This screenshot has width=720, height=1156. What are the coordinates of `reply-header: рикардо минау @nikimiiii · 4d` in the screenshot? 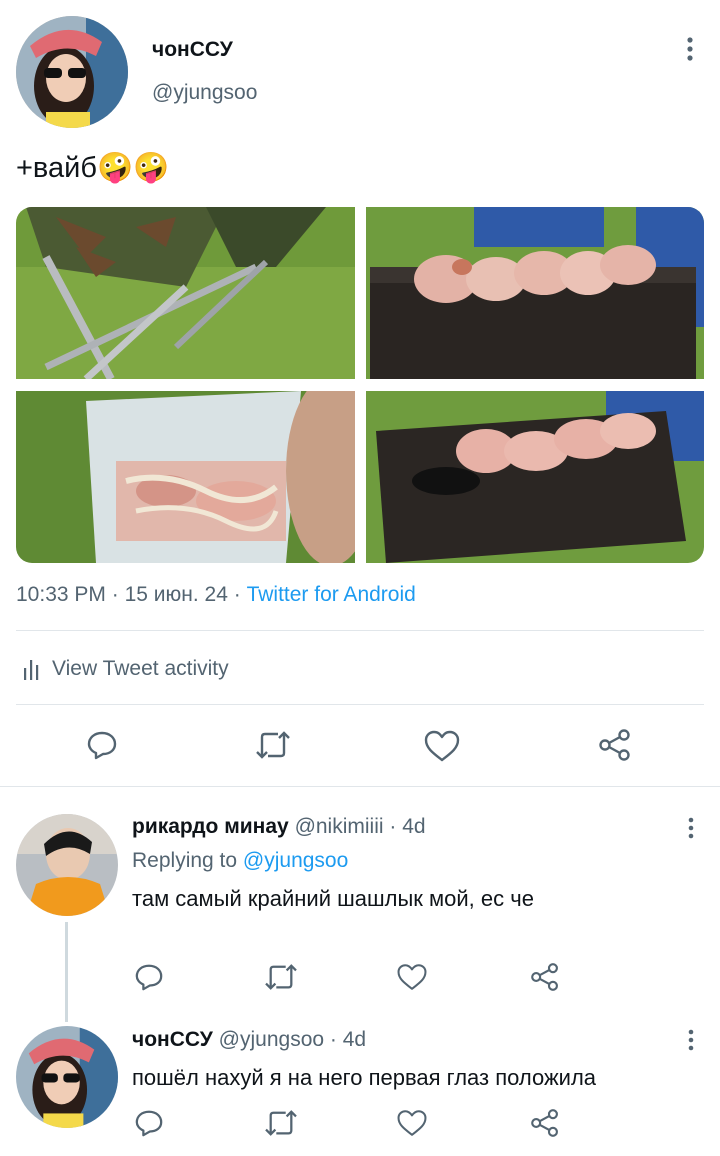 It's located at (279, 827).